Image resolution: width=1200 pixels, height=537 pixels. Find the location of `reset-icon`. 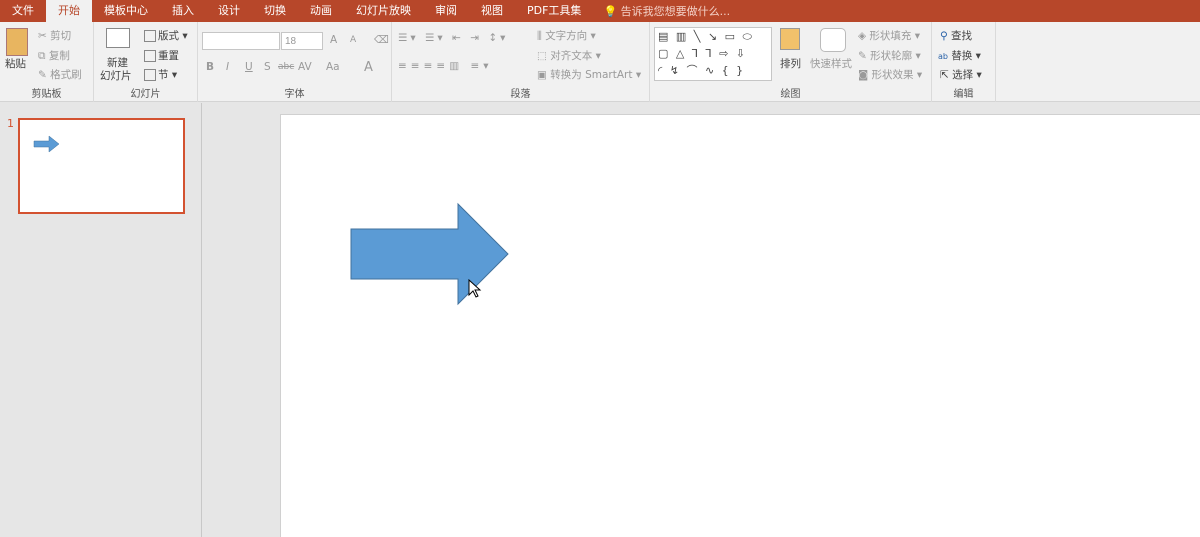

reset-icon is located at coordinates (150, 56).